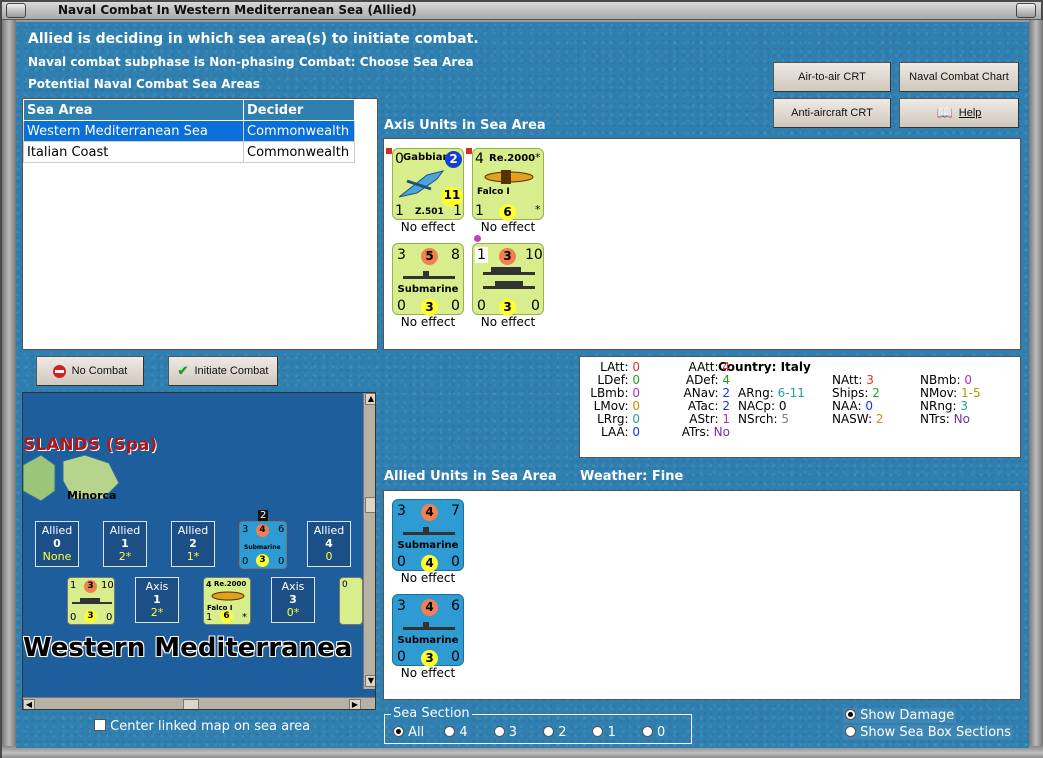 The image size is (1043, 758). I want to click on map-allied-box: Allied 1 2*, so click(125, 544).